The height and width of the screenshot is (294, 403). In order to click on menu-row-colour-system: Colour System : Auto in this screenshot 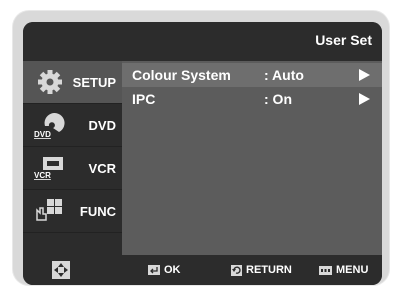, I will do `click(252, 75)`.